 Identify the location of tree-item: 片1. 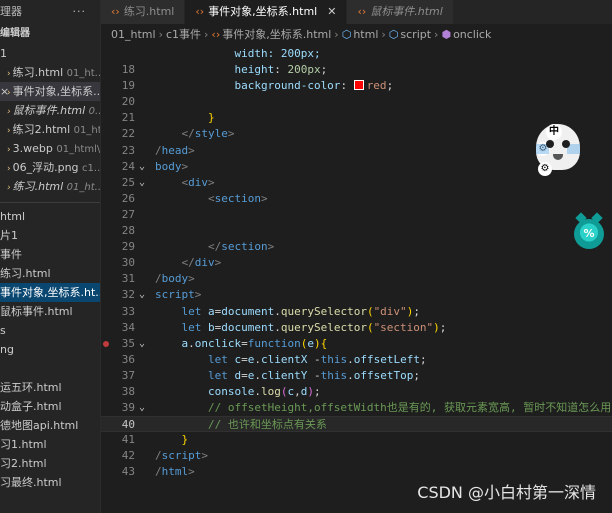
(50, 235).